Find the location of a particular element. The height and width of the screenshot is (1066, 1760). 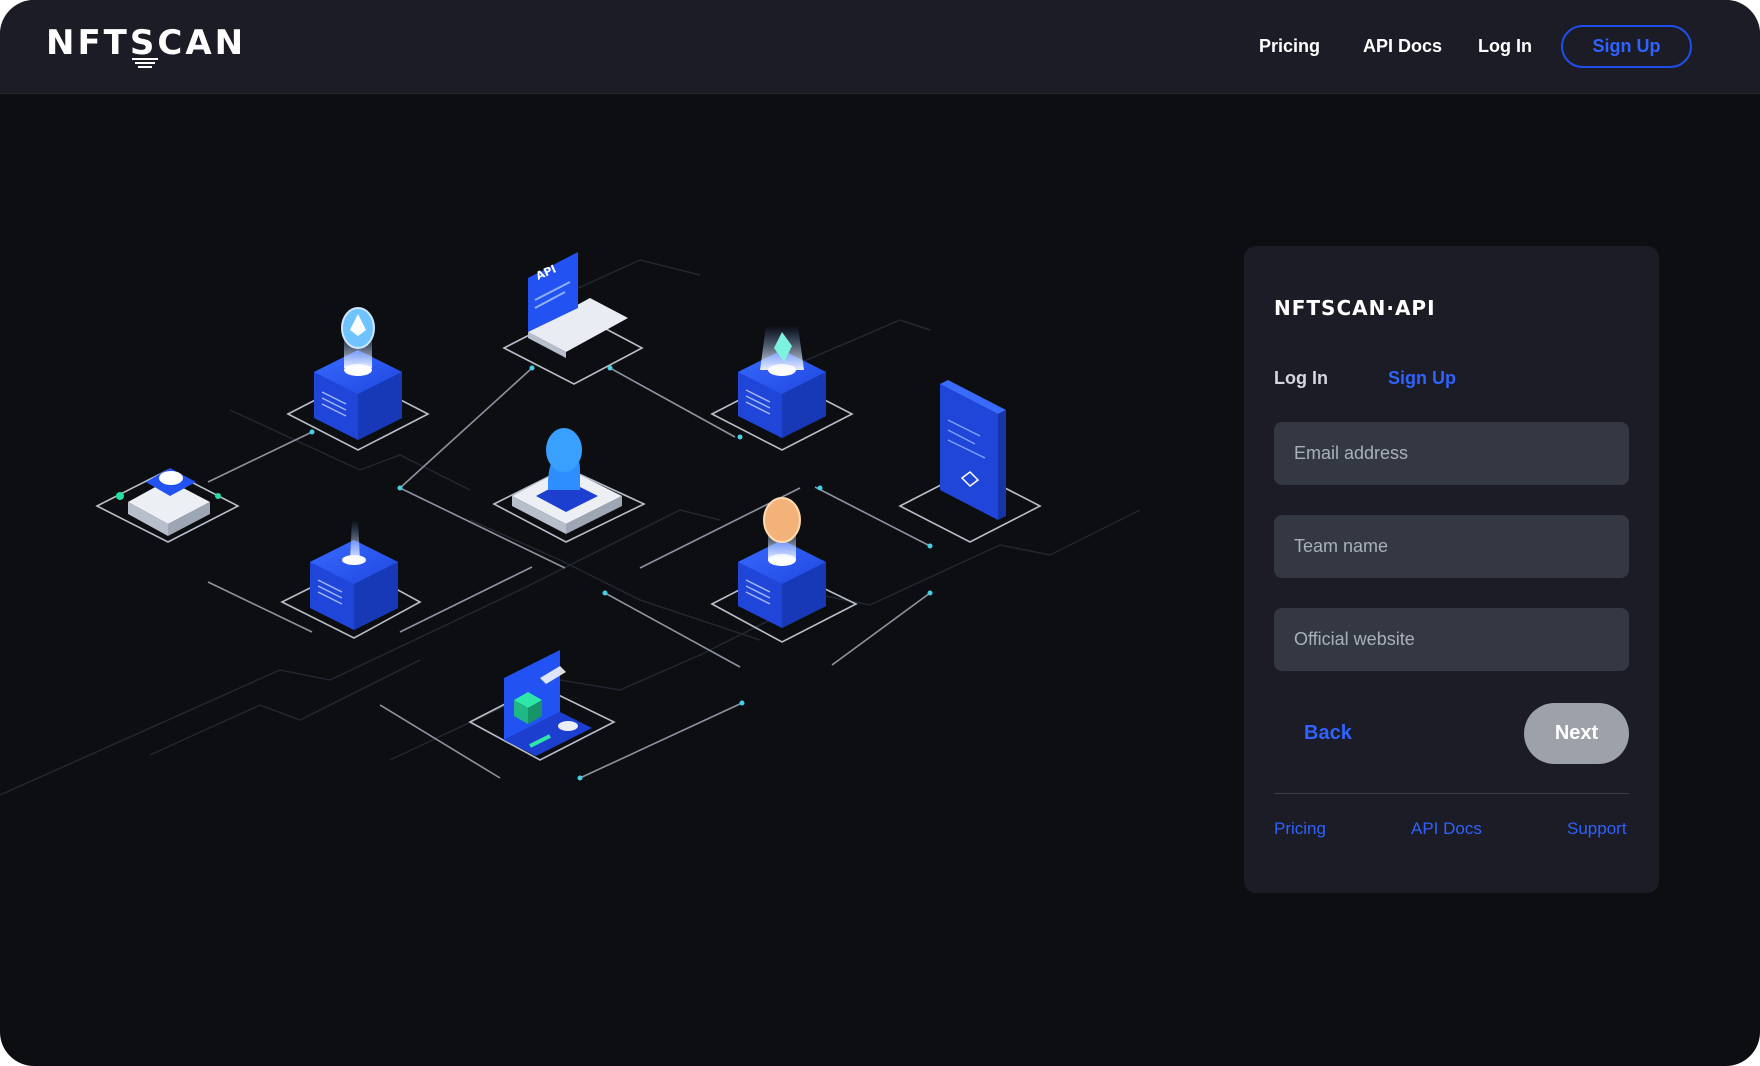

nav-login-link: Log In is located at coordinates (1505, 46).